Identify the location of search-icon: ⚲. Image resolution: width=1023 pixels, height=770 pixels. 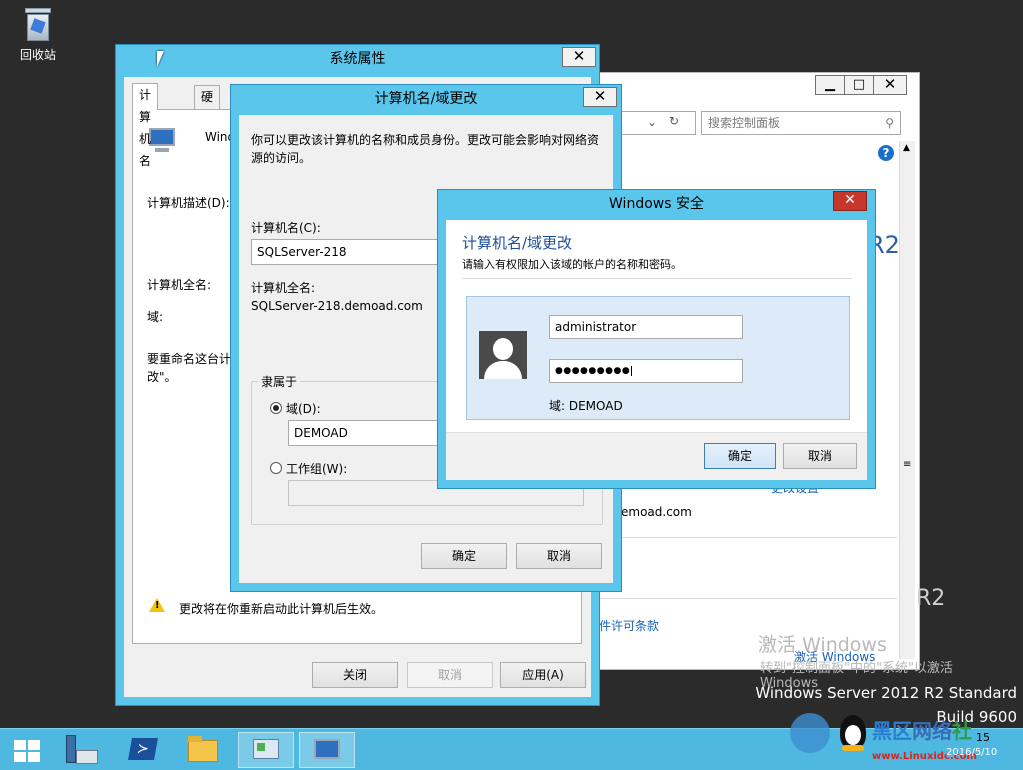
(889, 123).